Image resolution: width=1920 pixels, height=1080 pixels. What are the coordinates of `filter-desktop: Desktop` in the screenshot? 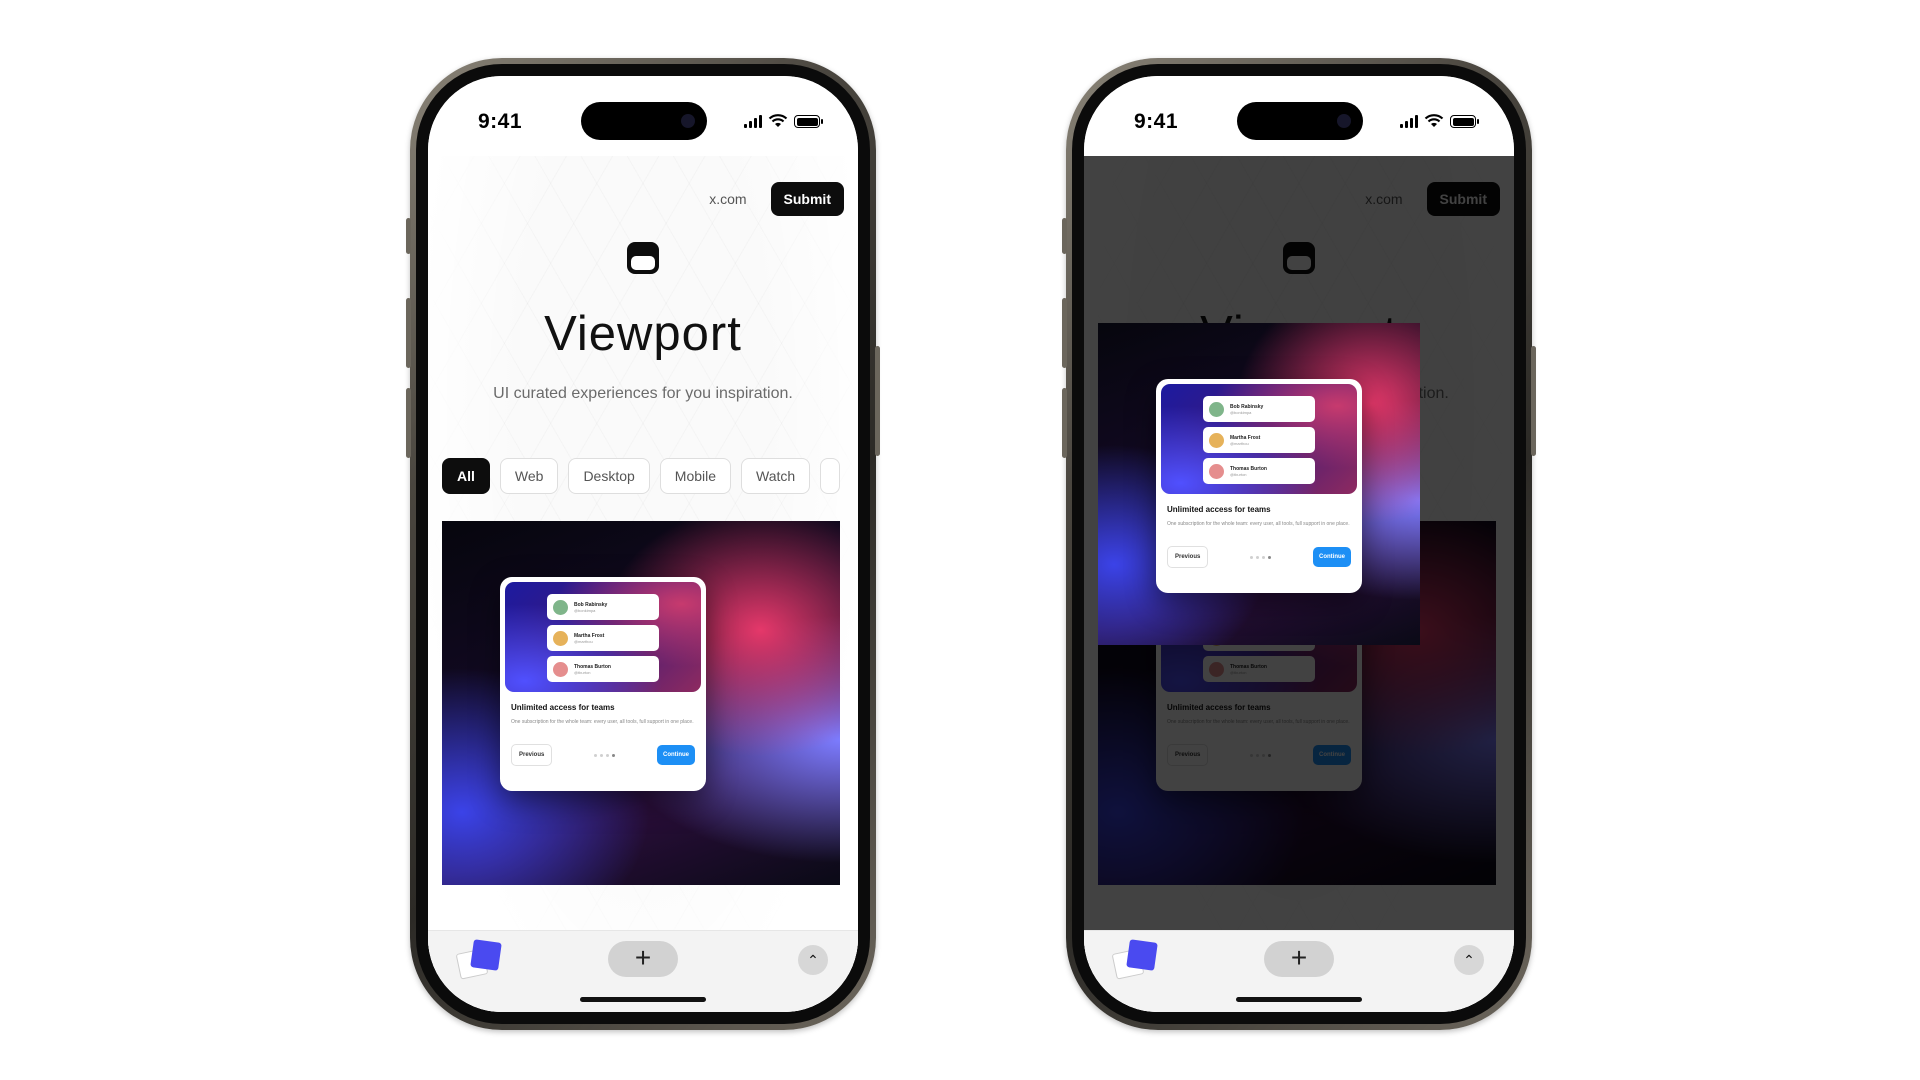 It's located at (609, 476).